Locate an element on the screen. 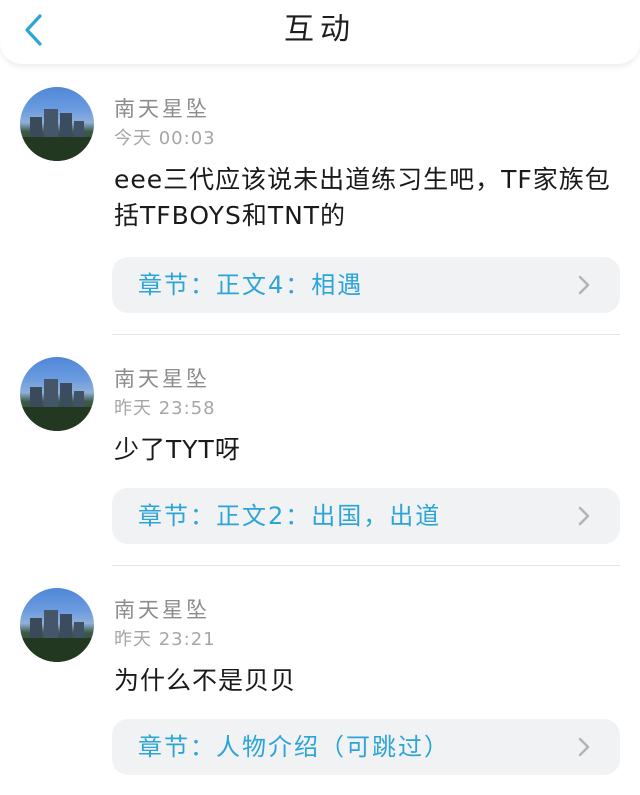  timestamp: 昨天 23:58 is located at coordinates (165, 408).